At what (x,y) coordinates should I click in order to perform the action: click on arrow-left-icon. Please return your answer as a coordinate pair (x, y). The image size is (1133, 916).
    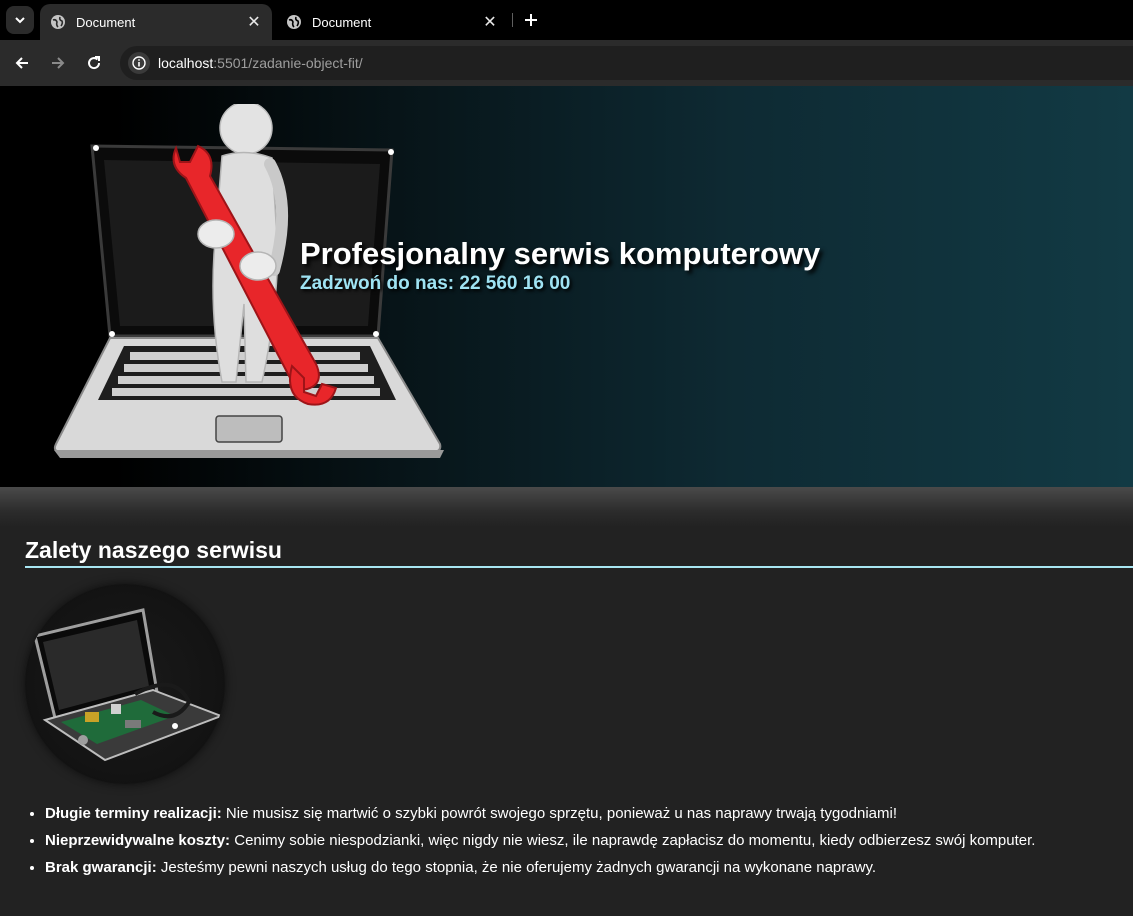
    Looking at the image, I should click on (21, 63).